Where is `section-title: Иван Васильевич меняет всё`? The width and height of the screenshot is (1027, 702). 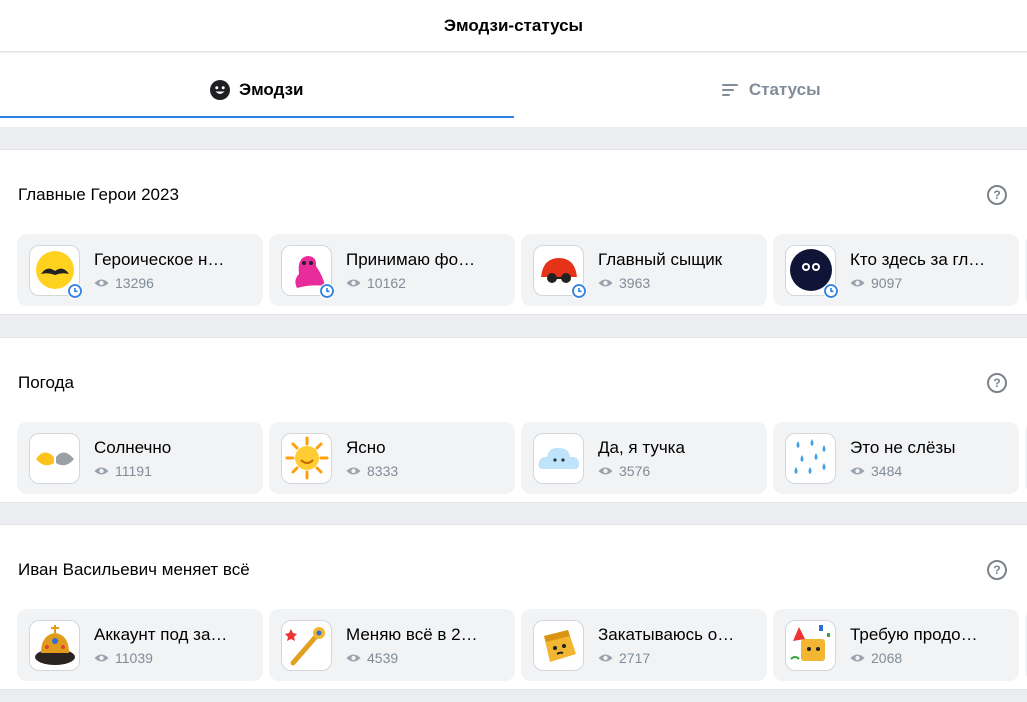
section-title: Иван Васильевич меняет всё is located at coordinates (134, 569).